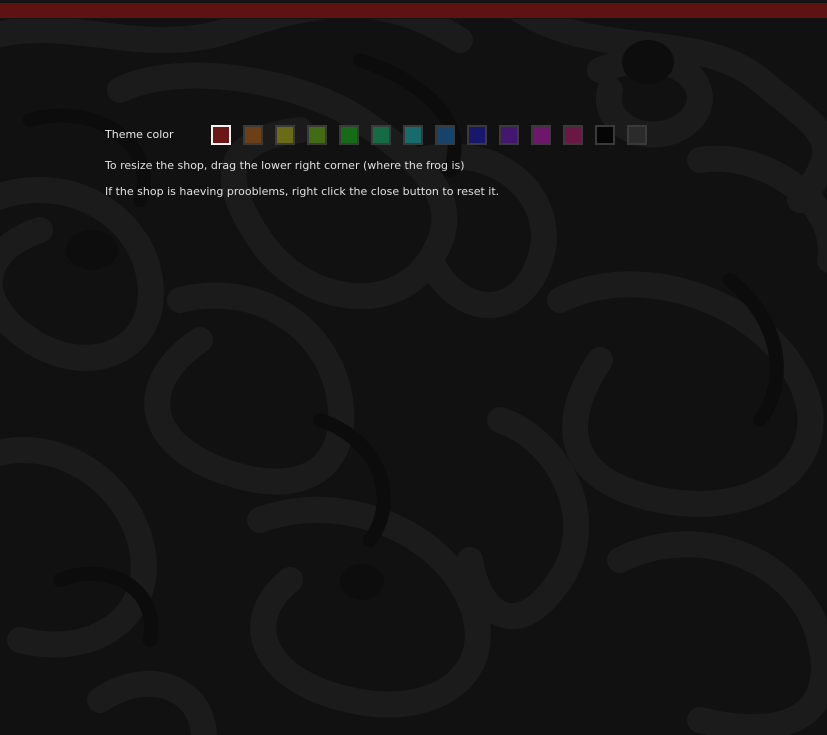 Image resolution: width=827 pixels, height=735 pixels. What do you see at coordinates (413, 135) in the screenshot?
I see `theme-swatch-teal` at bounding box center [413, 135].